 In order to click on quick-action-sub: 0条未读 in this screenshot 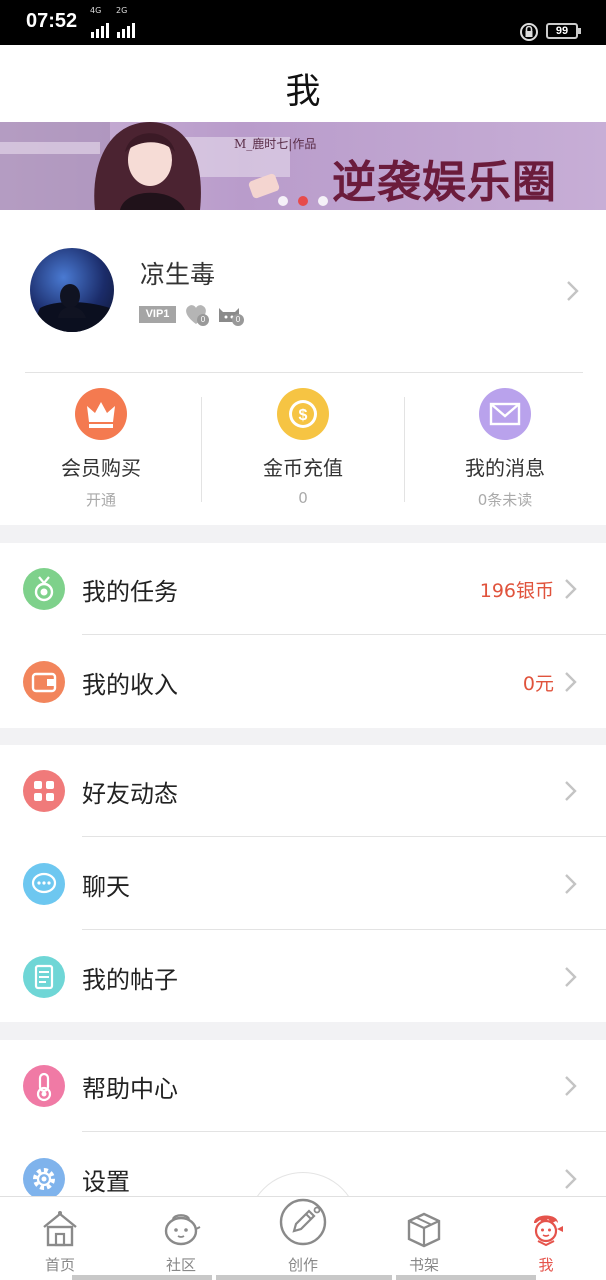, I will do `click(505, 500)`.